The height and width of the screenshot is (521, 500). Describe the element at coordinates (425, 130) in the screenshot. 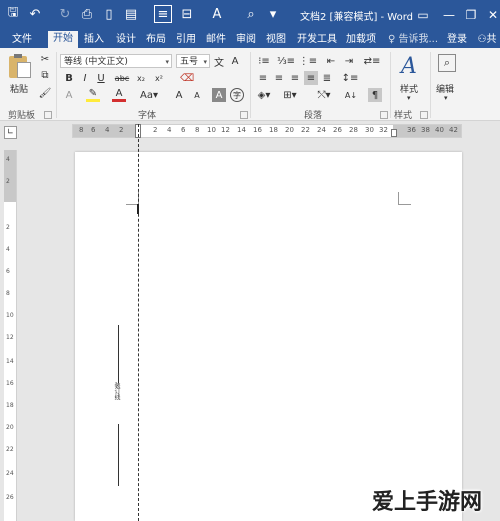

I see `ruler-number: 38` at that location.